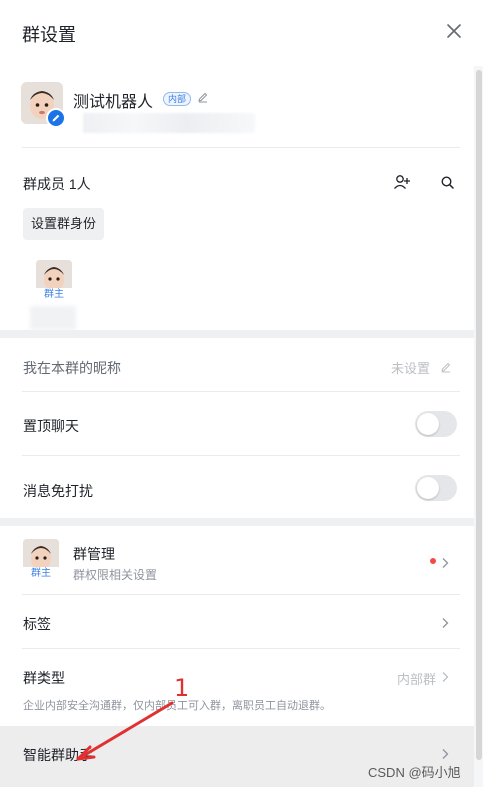 The width and height of the screenshot is (483, 787). Describe the element at coordinates (113, 102) in the screenshot. I see `group-name: 测试机器人` at that location.